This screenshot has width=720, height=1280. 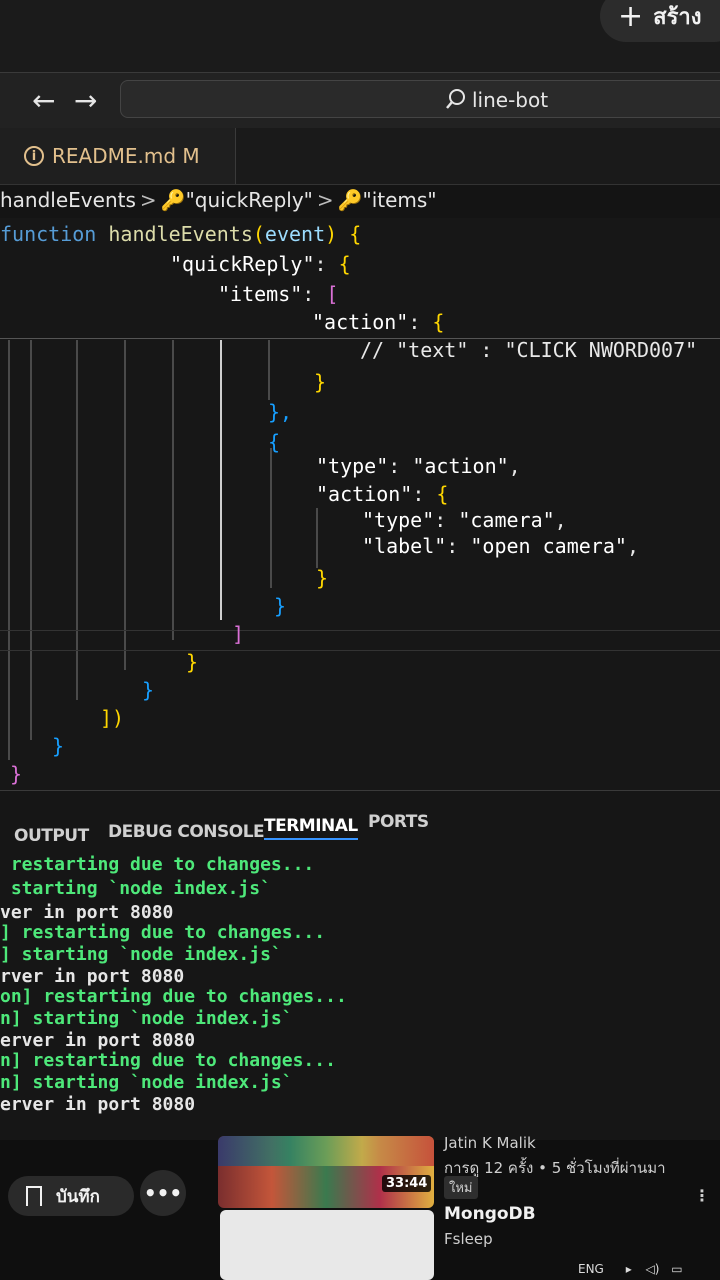 What do you see at coordinates (398, 520) in the screenshot?
I see `json-key: "type"` at bounding box center [398, 520].